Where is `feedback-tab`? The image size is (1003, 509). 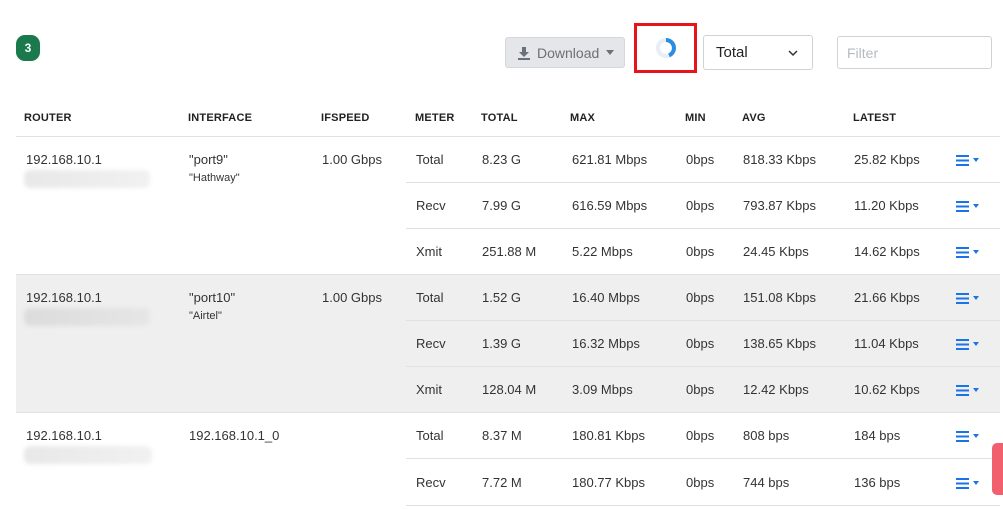 feedback-tab is located at coordinates (997, 469).